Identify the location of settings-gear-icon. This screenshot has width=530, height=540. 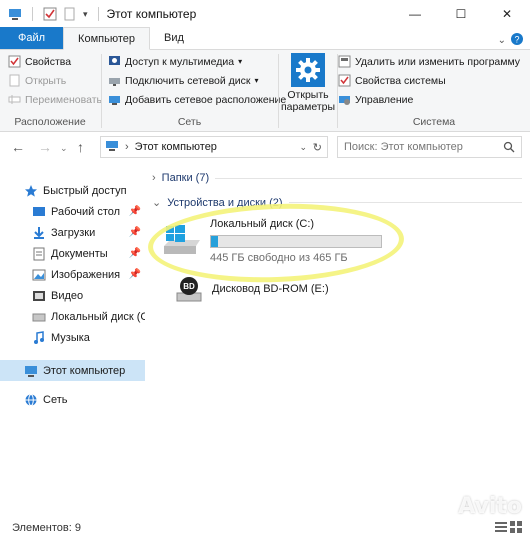
(308, 70).